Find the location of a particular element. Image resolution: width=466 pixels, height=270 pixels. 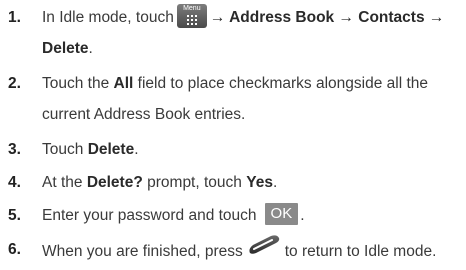

step-number: 6. is located at coordinates (14, 249).